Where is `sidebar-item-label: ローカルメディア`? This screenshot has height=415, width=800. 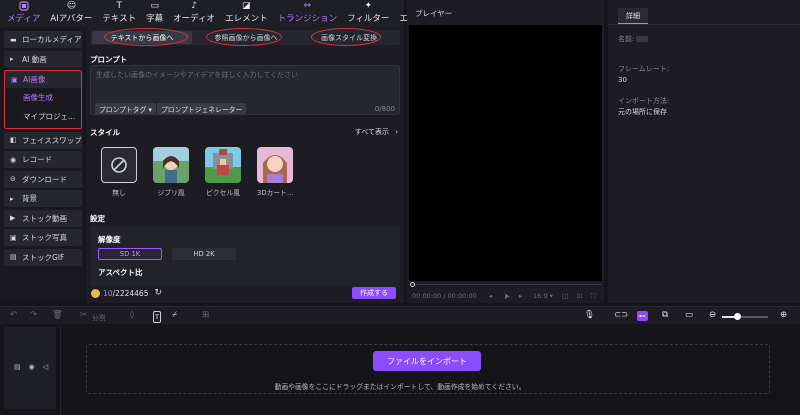
sidebar-item-label: ローカルメディア is located at coordinates (52, 39).